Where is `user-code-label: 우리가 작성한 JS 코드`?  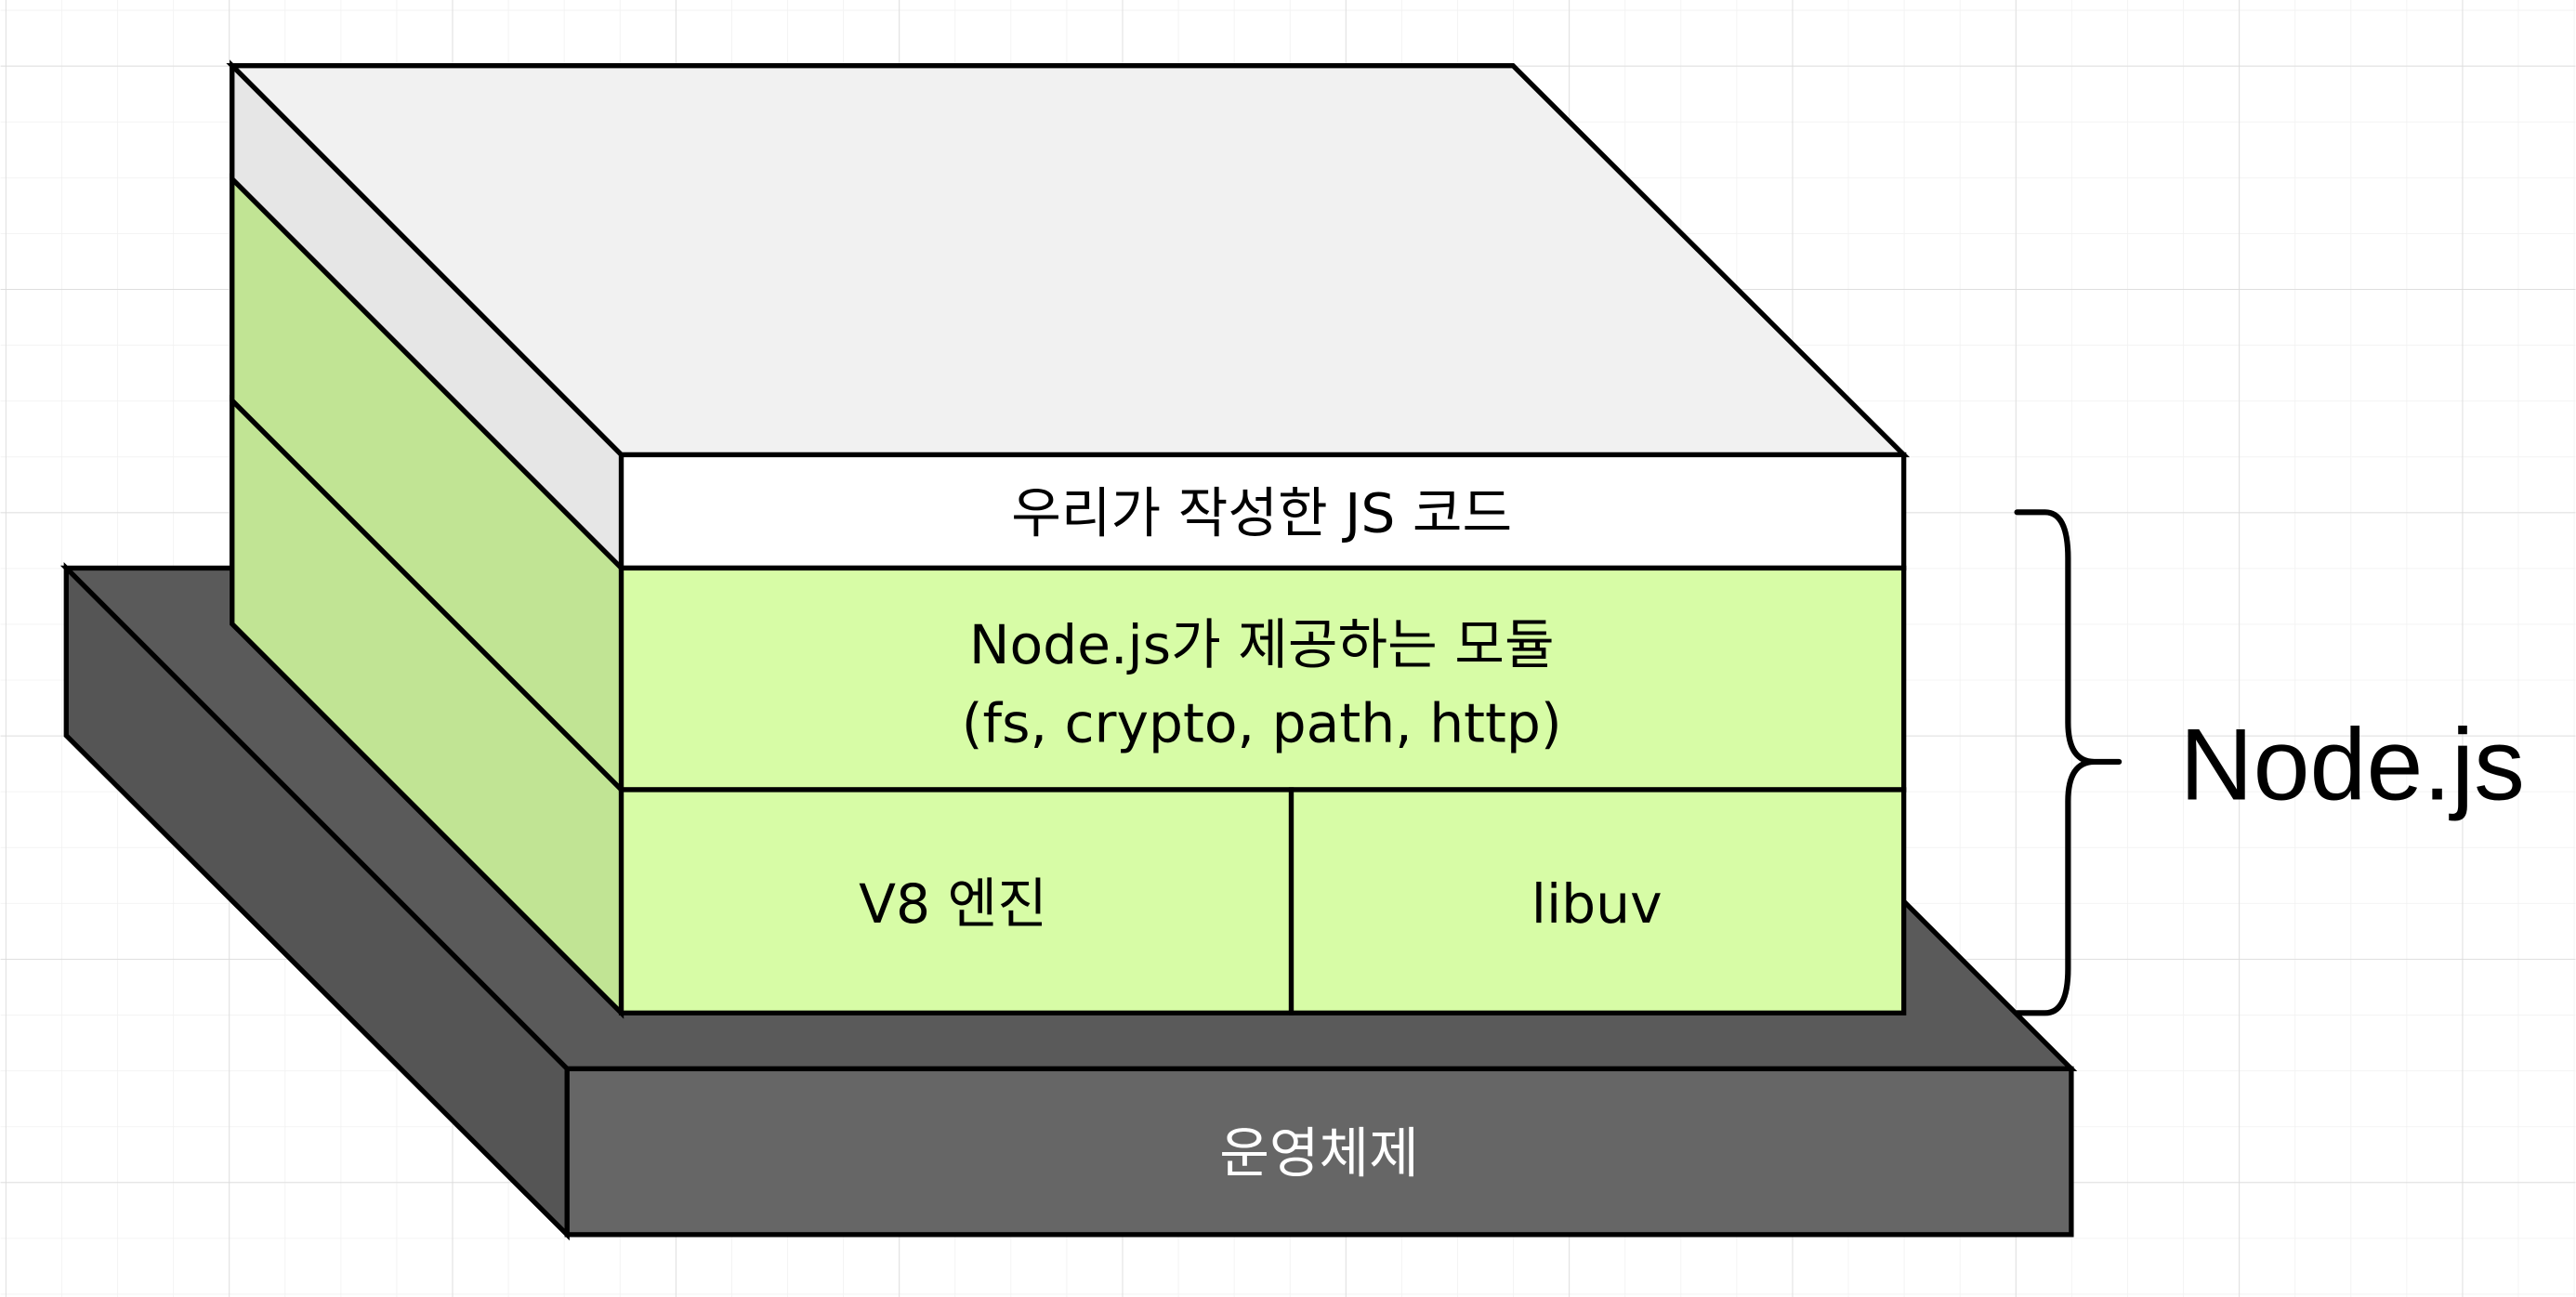
user-code-label: 우리가 작성한 JS 코드 is located at coordinates (1261, 513).